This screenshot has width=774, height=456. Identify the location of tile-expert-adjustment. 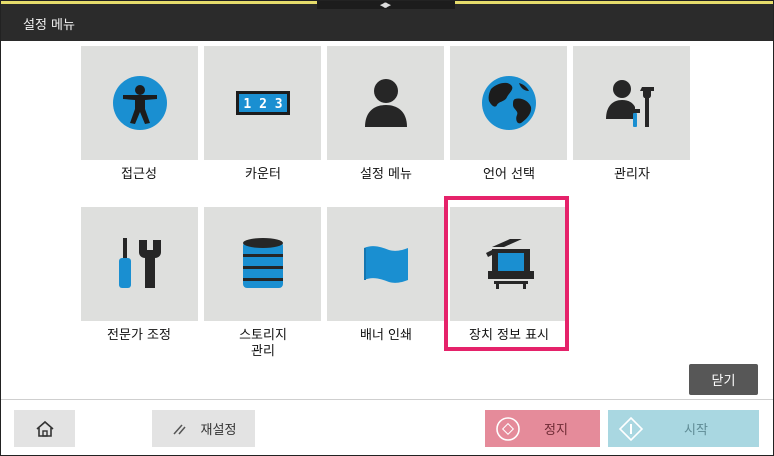
(139, 264).